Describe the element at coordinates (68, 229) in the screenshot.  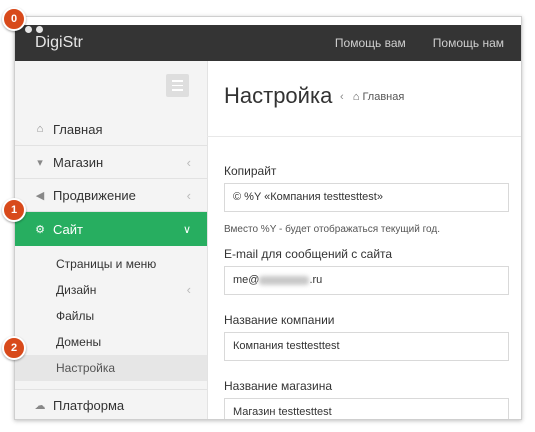
I see `sidebar-item-label: Сайт` at that location.